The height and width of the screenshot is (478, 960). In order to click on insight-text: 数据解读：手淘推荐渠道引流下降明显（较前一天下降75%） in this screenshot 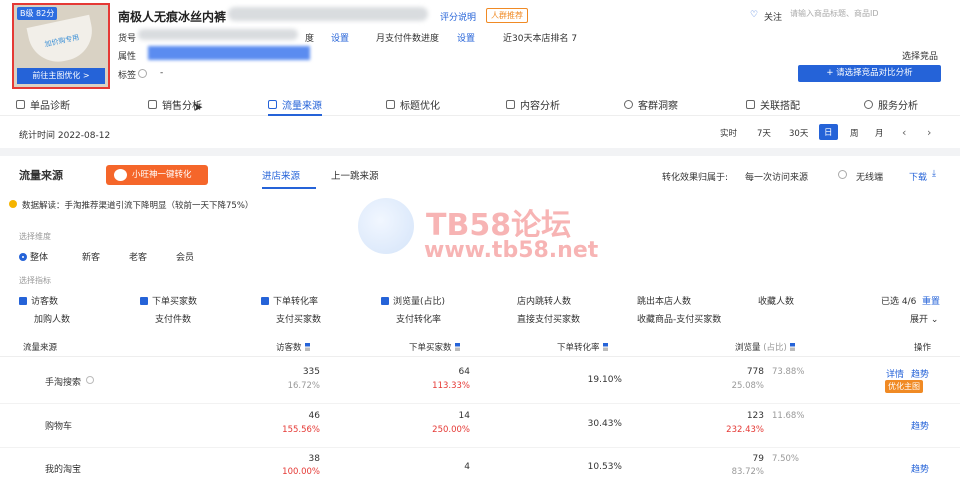, I will do `click(138, 206)`.